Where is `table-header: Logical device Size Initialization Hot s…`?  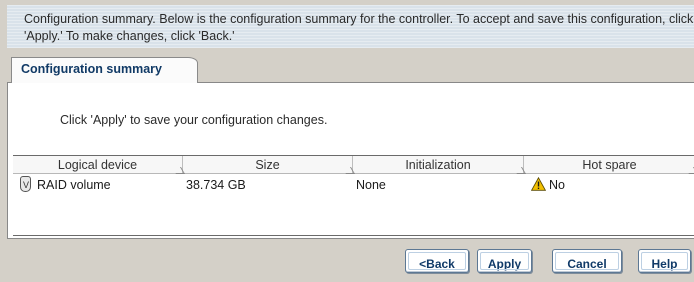
table-header: Logical device Size Initialization Hot s… is located at coordinates (353, 165).